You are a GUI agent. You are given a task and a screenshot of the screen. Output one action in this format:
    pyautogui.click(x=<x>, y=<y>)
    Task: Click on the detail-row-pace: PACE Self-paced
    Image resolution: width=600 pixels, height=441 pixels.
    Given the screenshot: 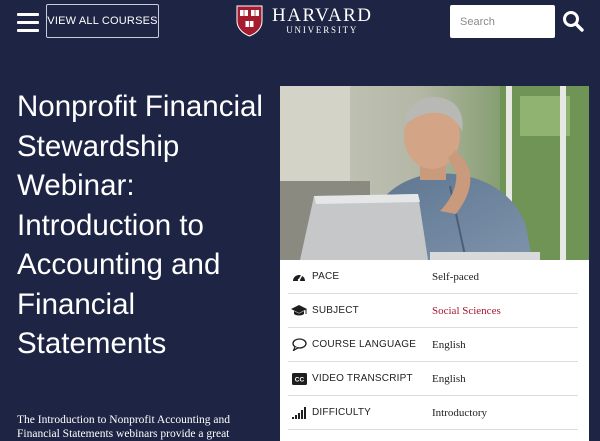 What is the action you would take?
    pyautogui.click(x=433, y=277)
    